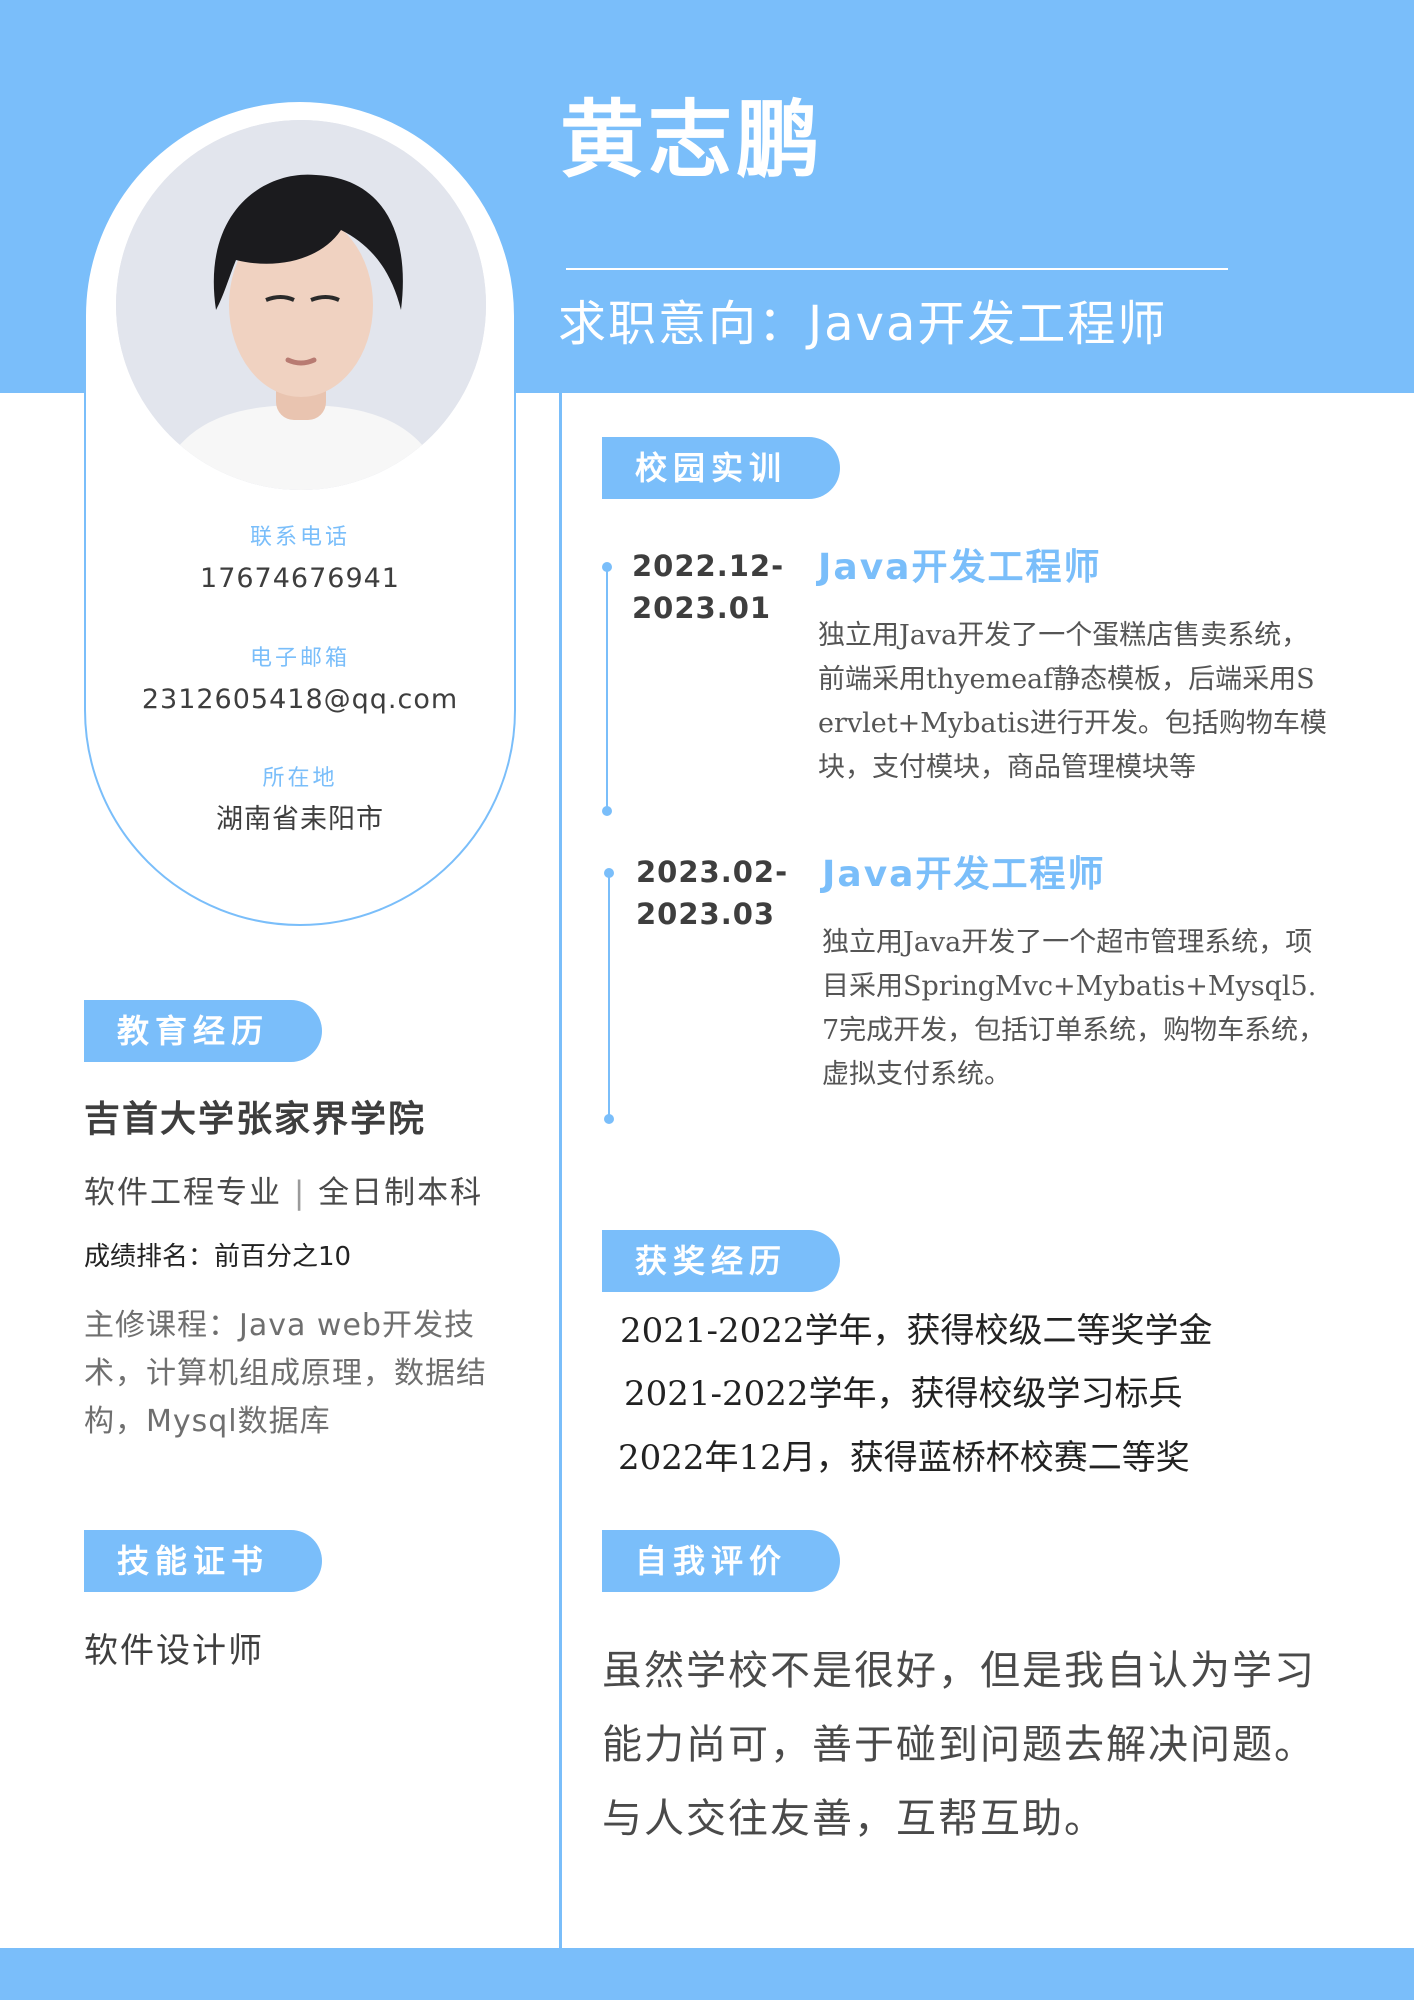 This screenshot has height=2000, width=1414. What do you see at coordinates (692, 140) in the screenshot?
I see `candidate-name: 黄志鹏` at bounding box center [692, 140].